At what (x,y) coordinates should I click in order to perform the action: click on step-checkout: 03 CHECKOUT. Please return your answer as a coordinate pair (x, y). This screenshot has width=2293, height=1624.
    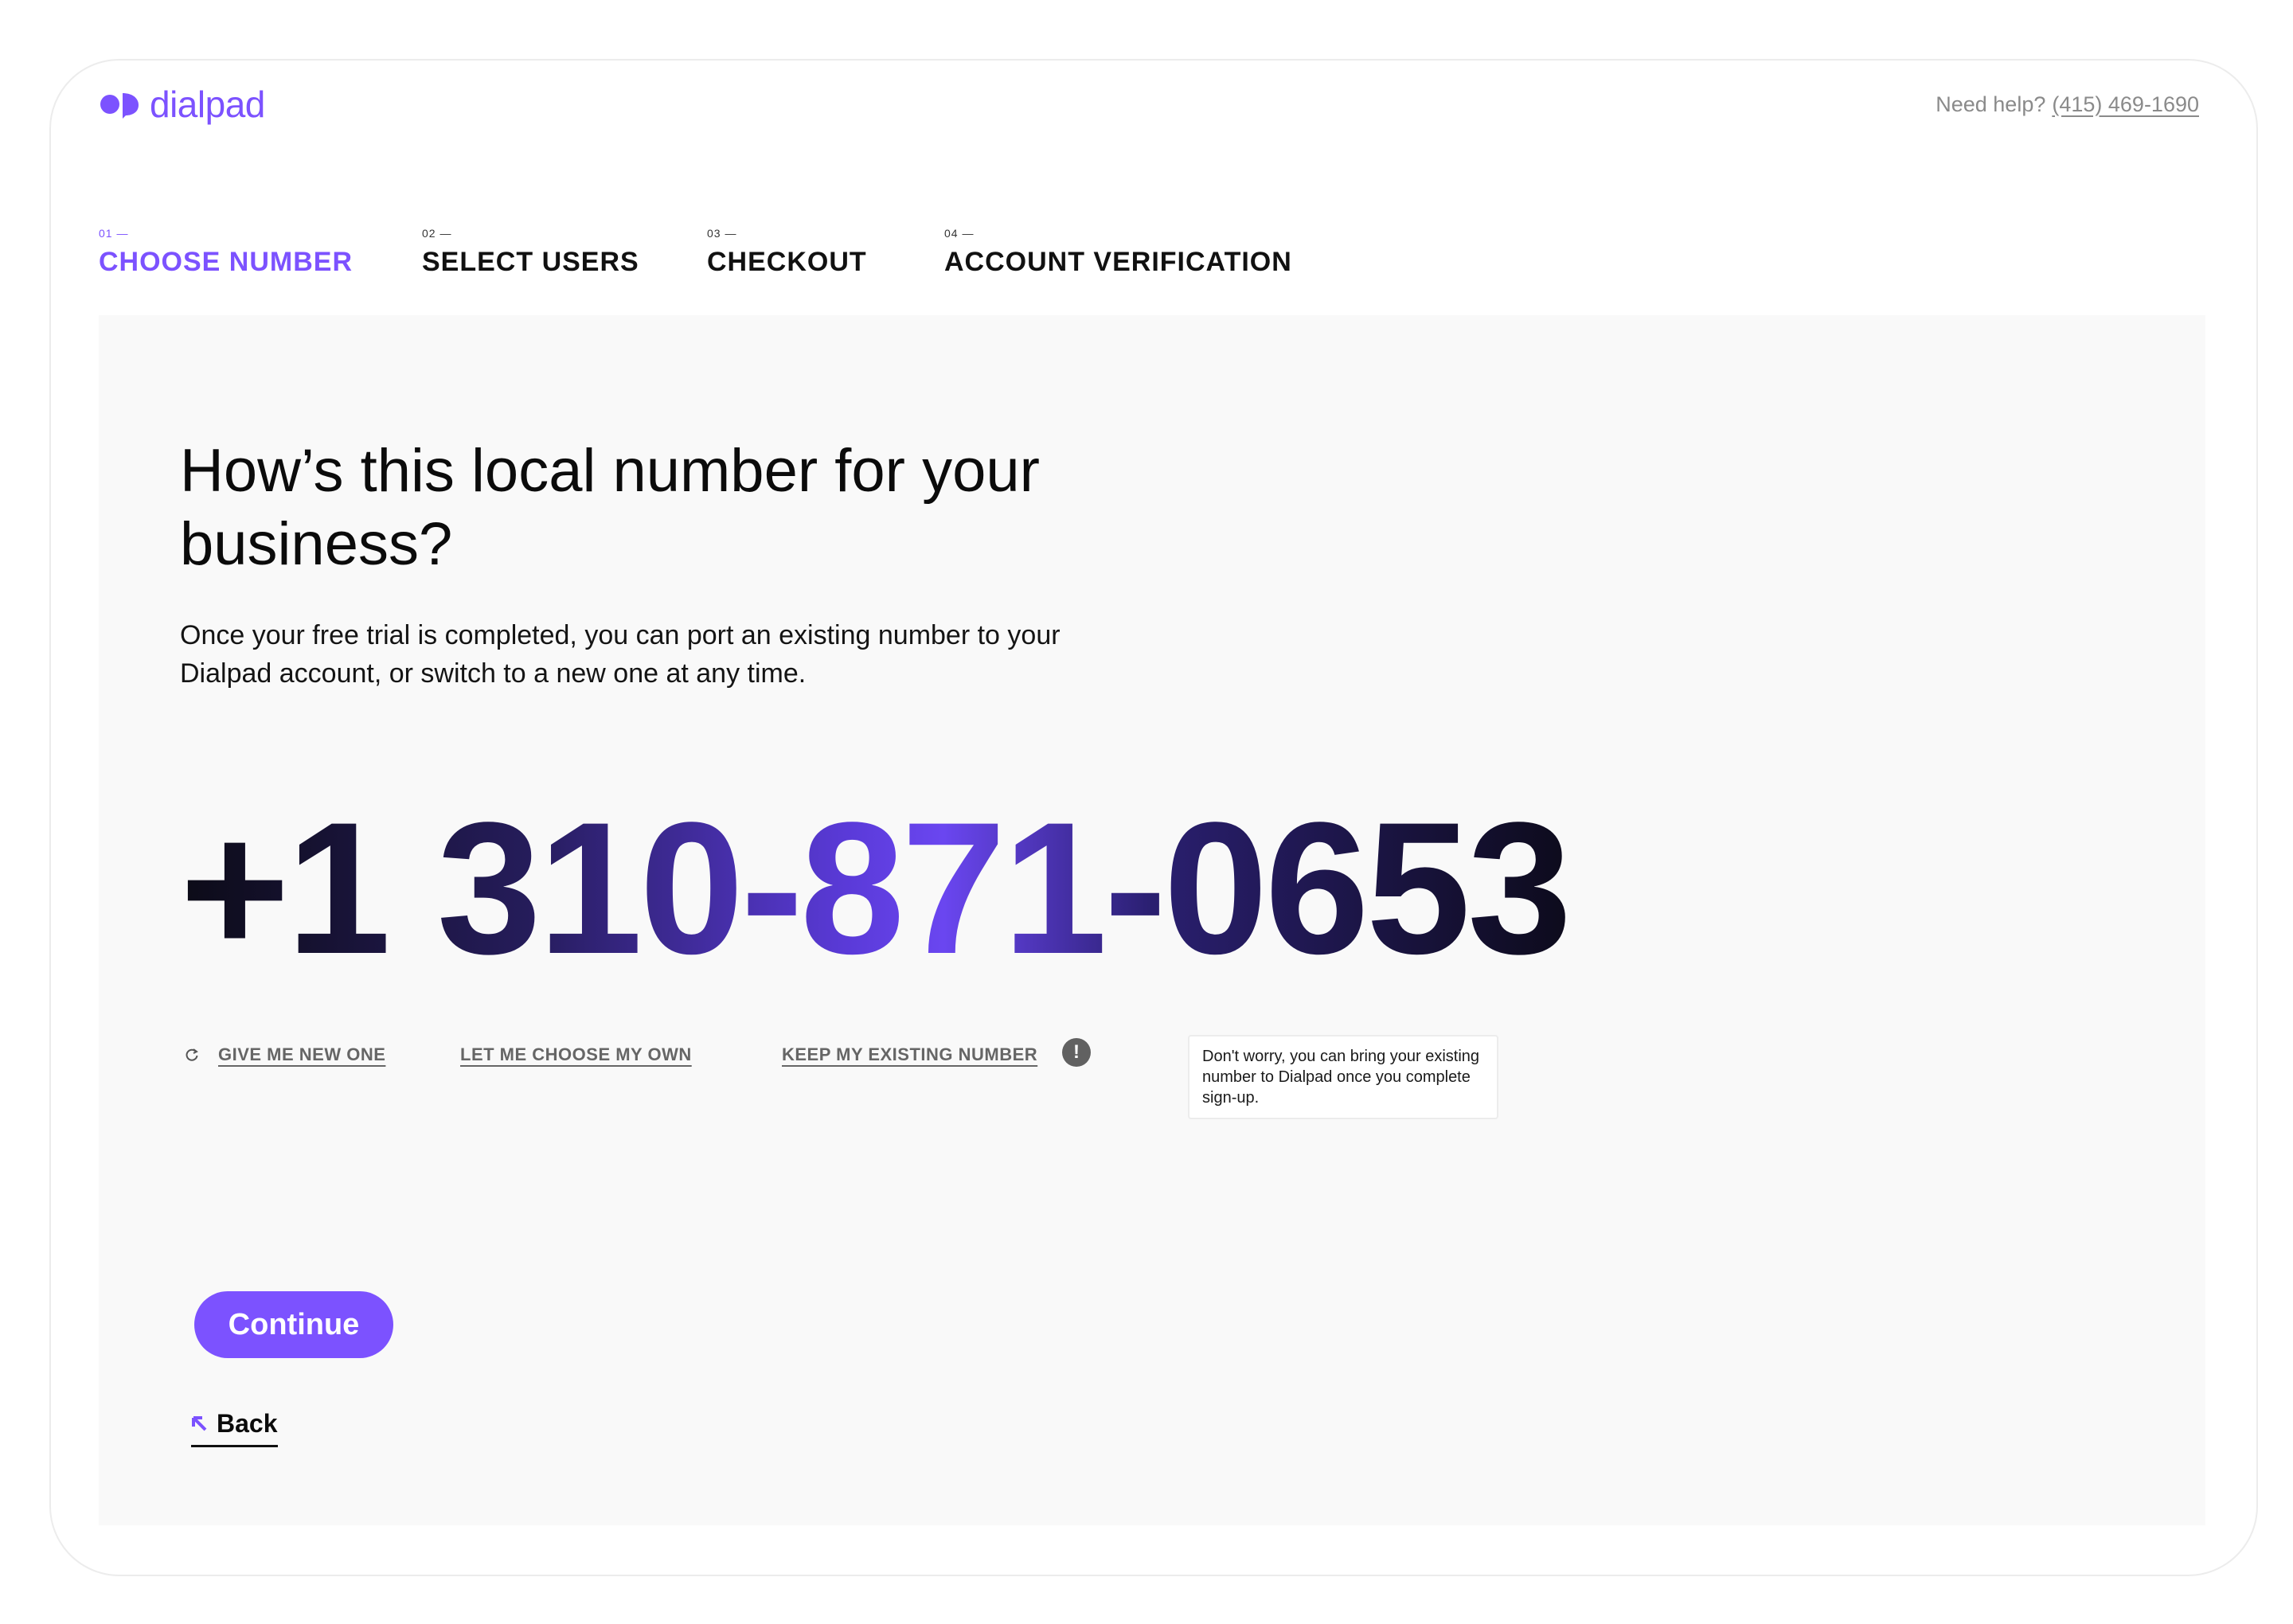
    Looking at the image, I should click on (787, 251).